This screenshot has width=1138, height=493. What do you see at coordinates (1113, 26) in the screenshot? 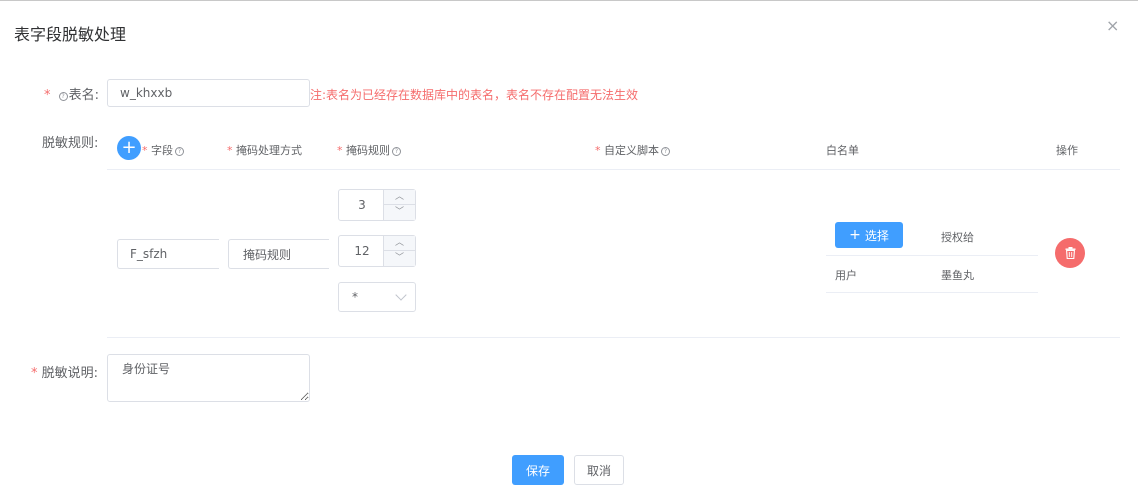
I see `close-icon: ×` at bounding box center [1113, 26].